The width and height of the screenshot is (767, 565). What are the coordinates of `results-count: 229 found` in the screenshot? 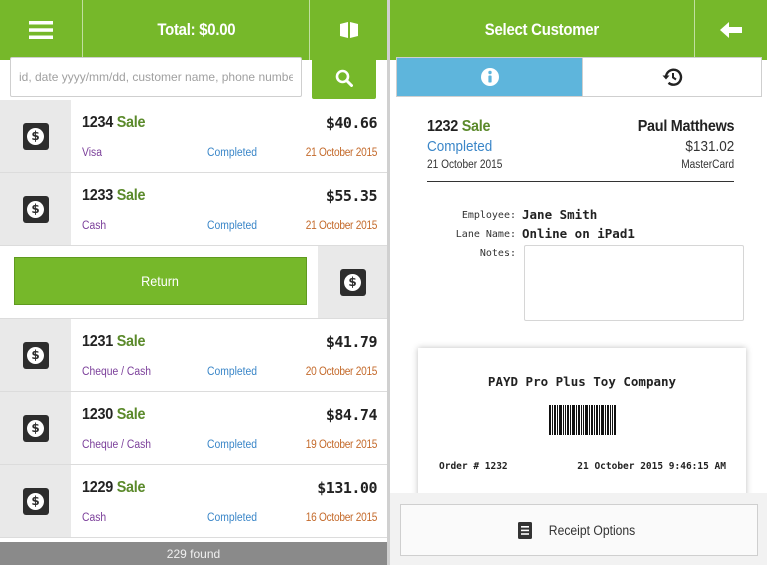 It's located at (193, 553).